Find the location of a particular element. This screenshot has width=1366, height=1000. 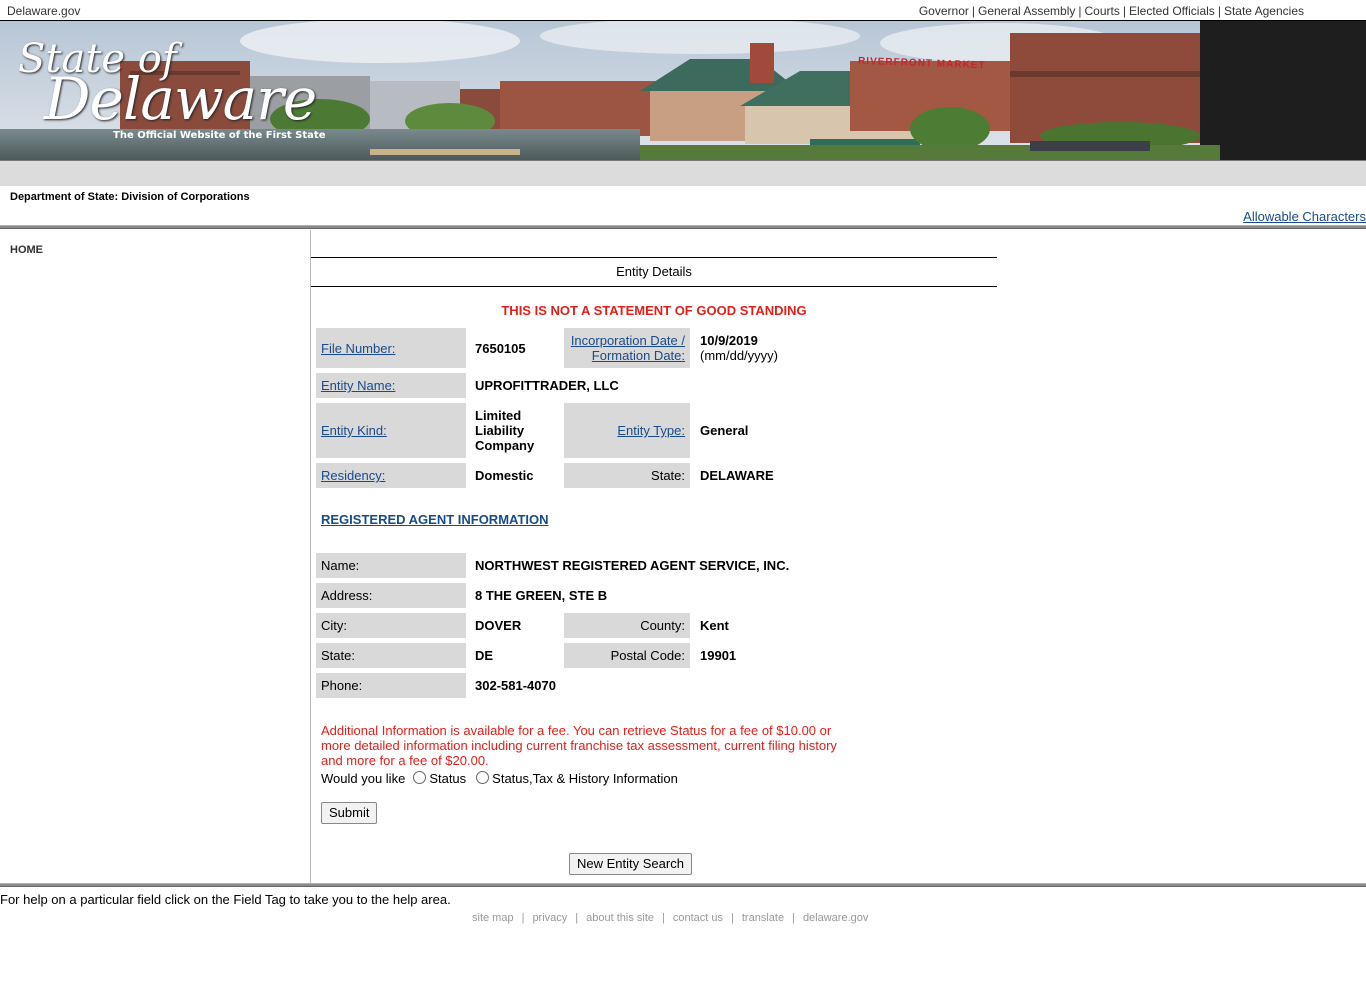

left-sidebar: HOME is located at coordinates (155, 556).